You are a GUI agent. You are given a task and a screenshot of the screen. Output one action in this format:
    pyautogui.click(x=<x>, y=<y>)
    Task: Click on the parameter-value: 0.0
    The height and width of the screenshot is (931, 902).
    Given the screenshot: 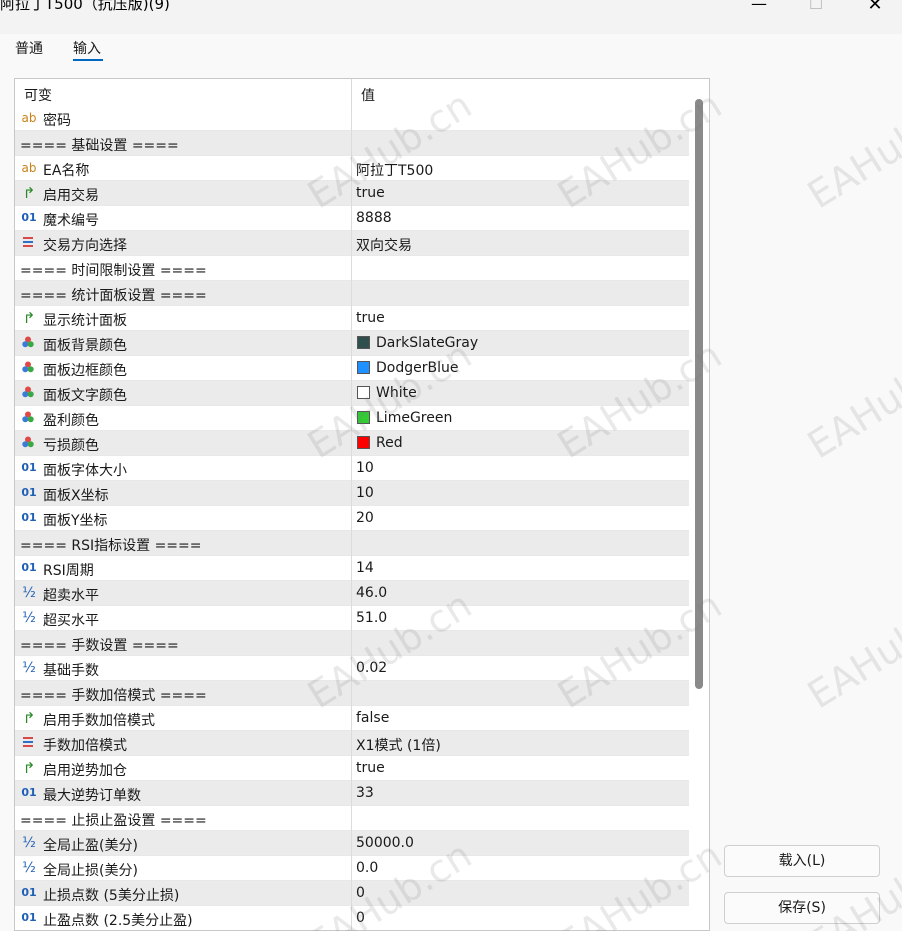 What is the action you would take?
    pyautogui.click(x=367, y=868)
    